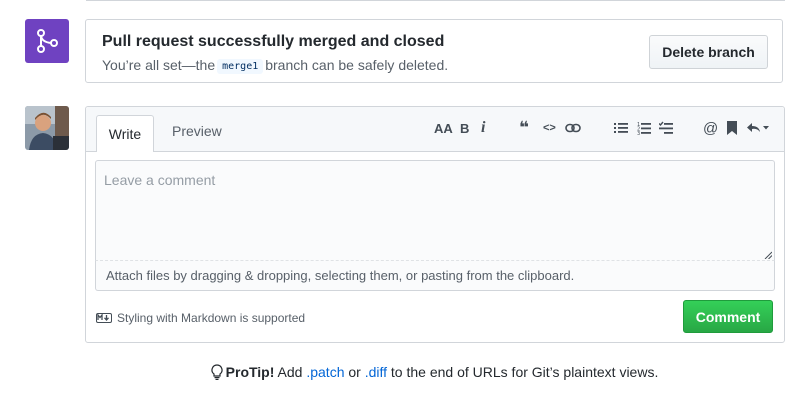 This screenshot has height=408, width=789. Describe the element at coordinates (524, 128) in the screenshot. I see `quote-button: ❝` at that location.